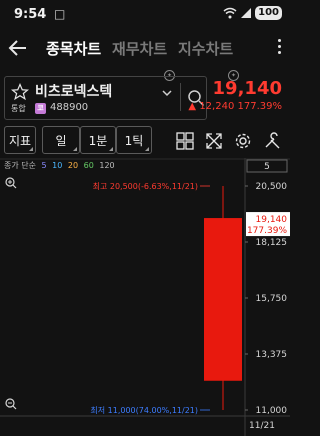  Describe the element at coordinates (73, 48) in the screenshot. I see `tab-stock-chart: 종목차트` at that location.